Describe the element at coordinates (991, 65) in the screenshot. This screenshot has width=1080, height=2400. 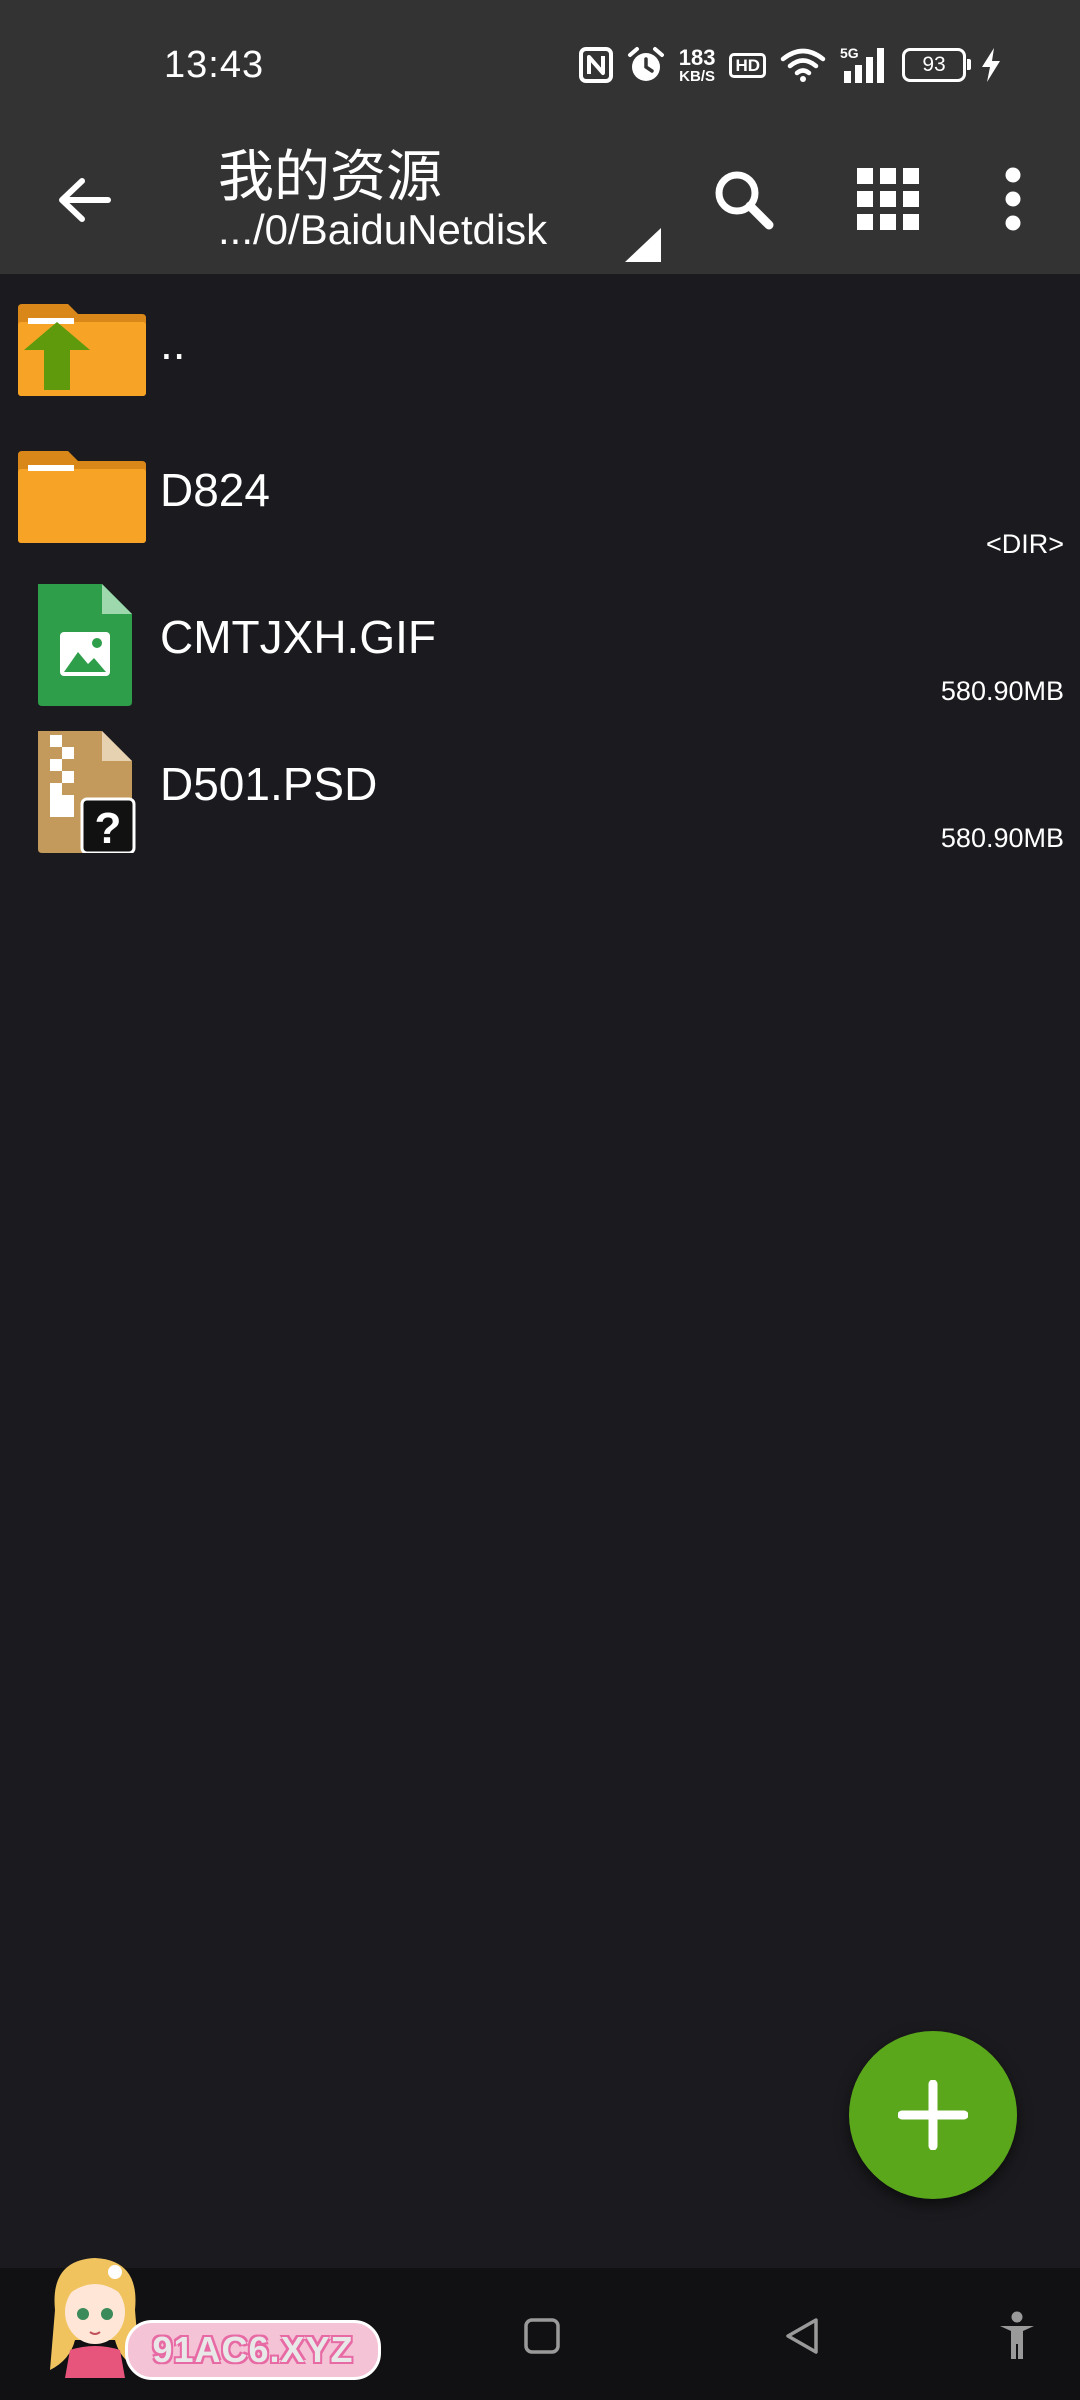
I see `charging-icon` at that location.